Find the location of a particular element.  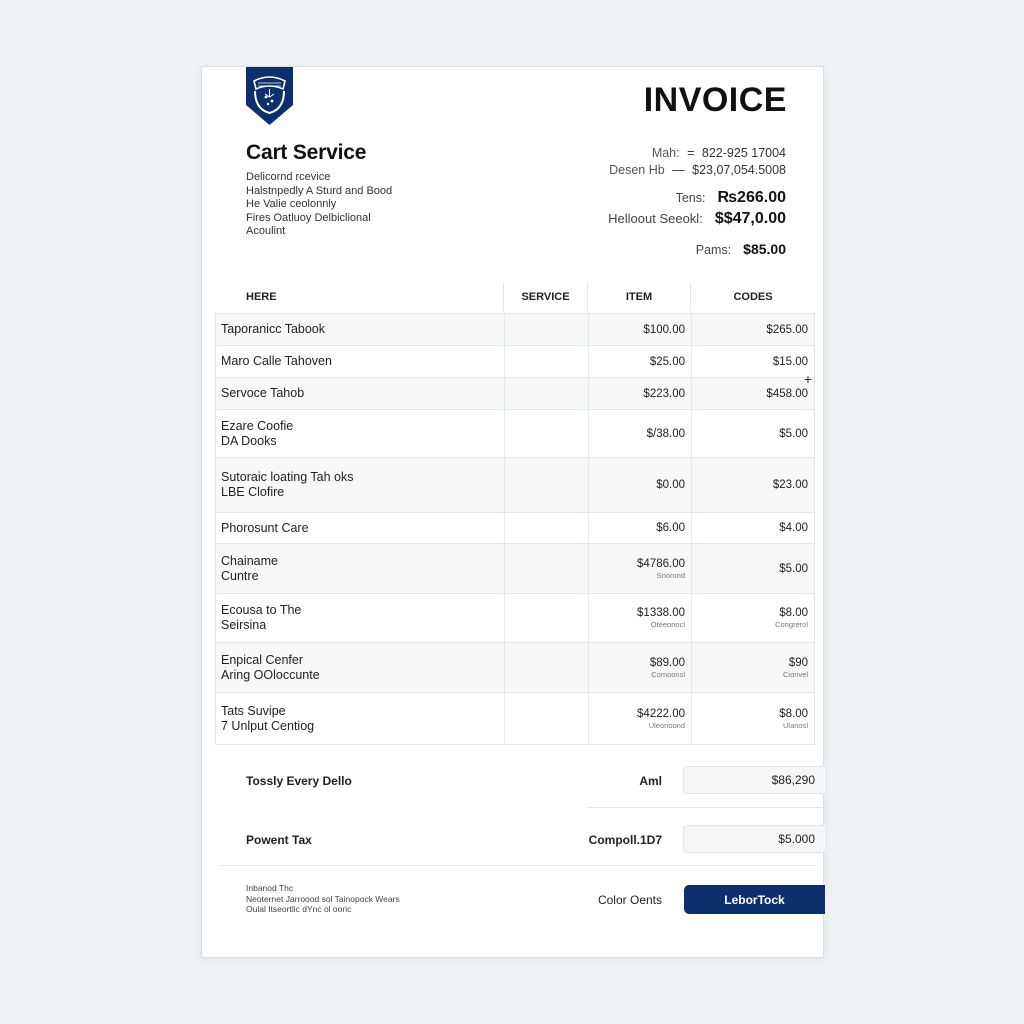

cell-codes-value: $90 is located at coordinates (798, 662).